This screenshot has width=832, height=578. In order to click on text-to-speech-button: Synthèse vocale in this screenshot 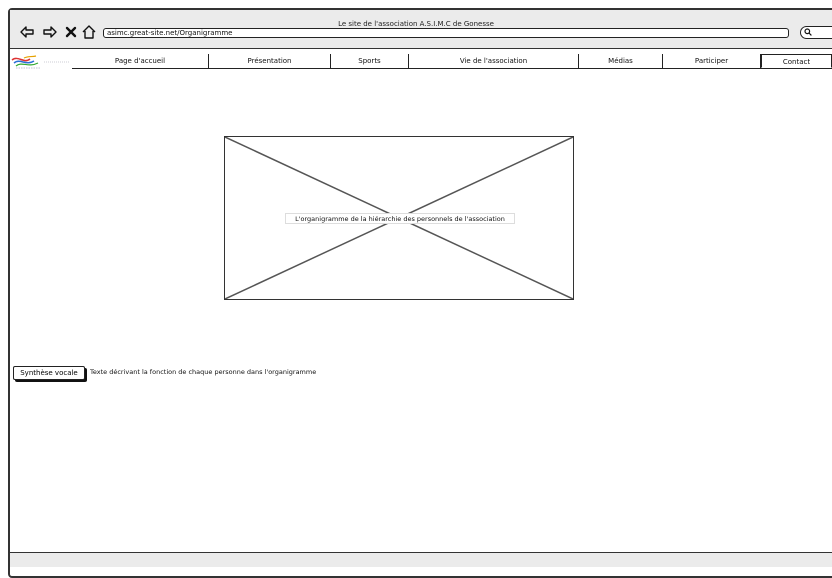, I will do `click(49, 373)`.